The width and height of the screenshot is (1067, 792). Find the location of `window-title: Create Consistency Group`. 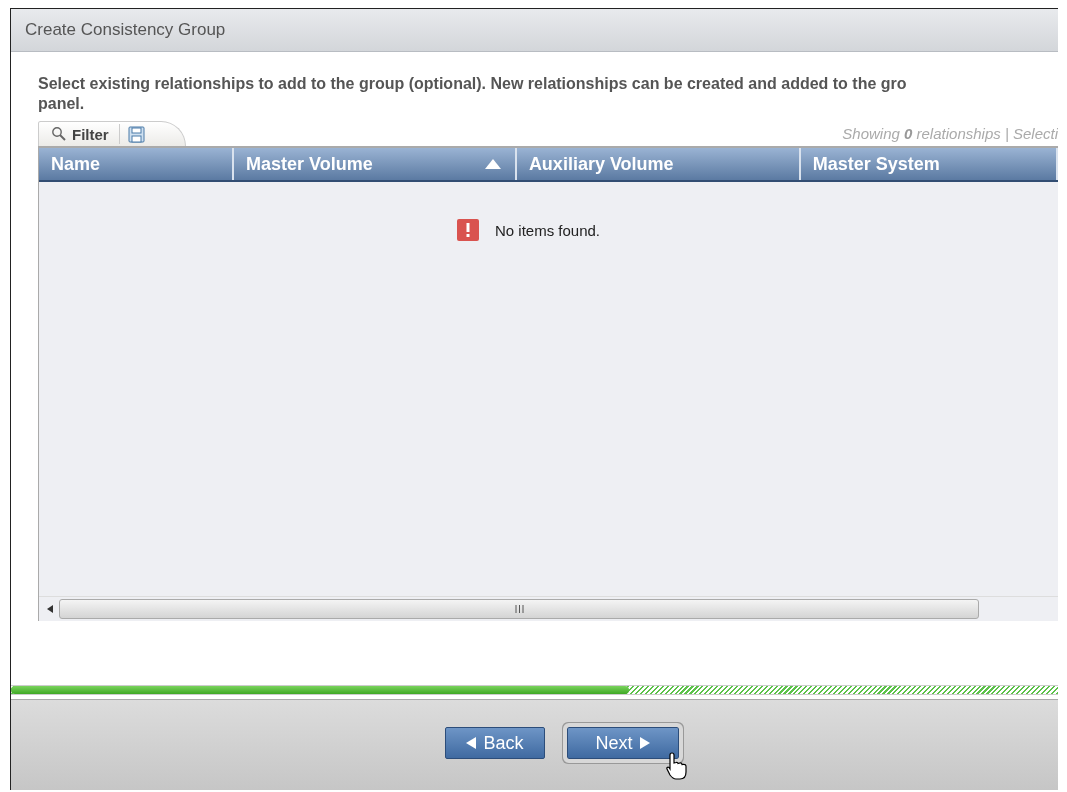

window-title: Create Consistency Group is located at coordinates (125, 30).